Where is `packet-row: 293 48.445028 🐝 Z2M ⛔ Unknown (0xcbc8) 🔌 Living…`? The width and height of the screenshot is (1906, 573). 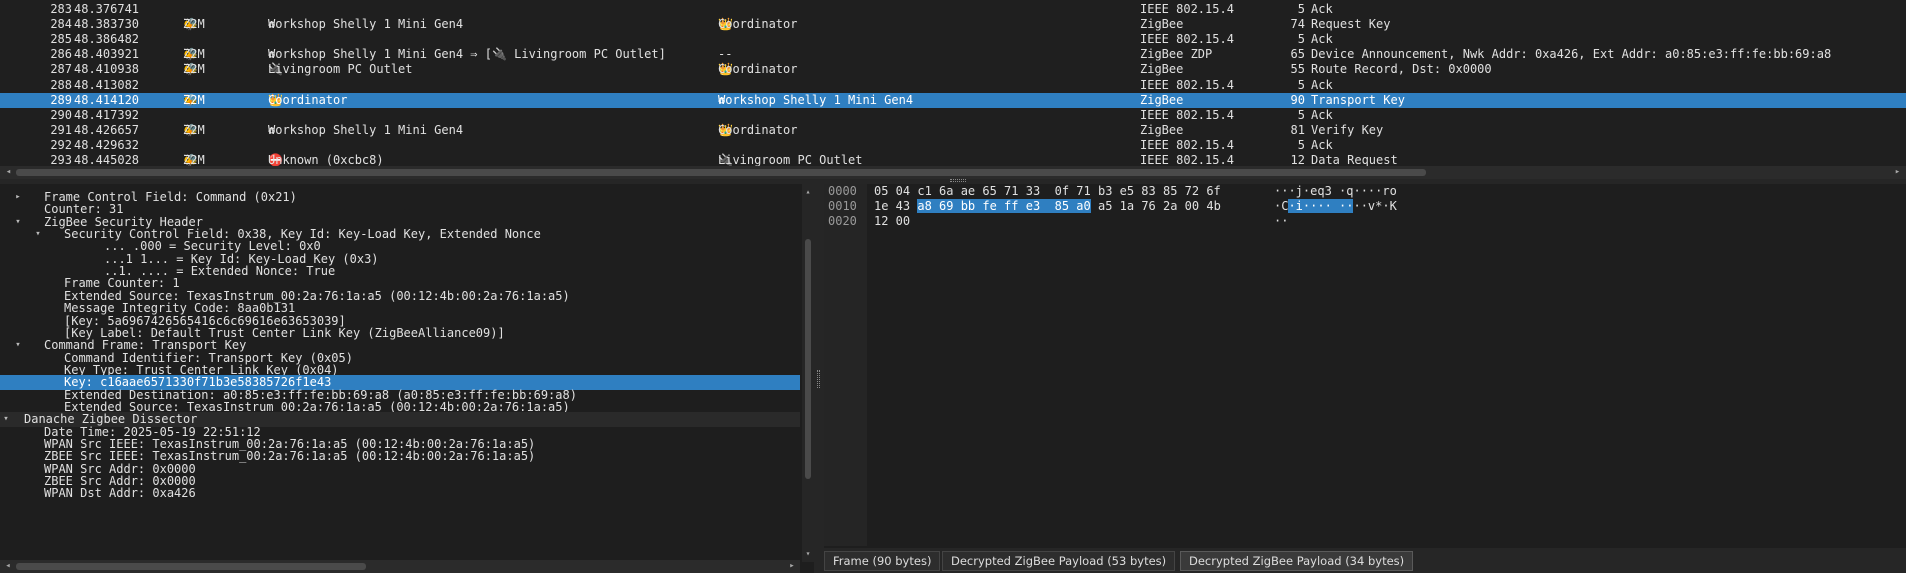
packet-row: 293 48.445028 🐝 Z2M ⛔ Unknown (0xcbc8) 🔌 Living… is located at coordinates (953, 159).